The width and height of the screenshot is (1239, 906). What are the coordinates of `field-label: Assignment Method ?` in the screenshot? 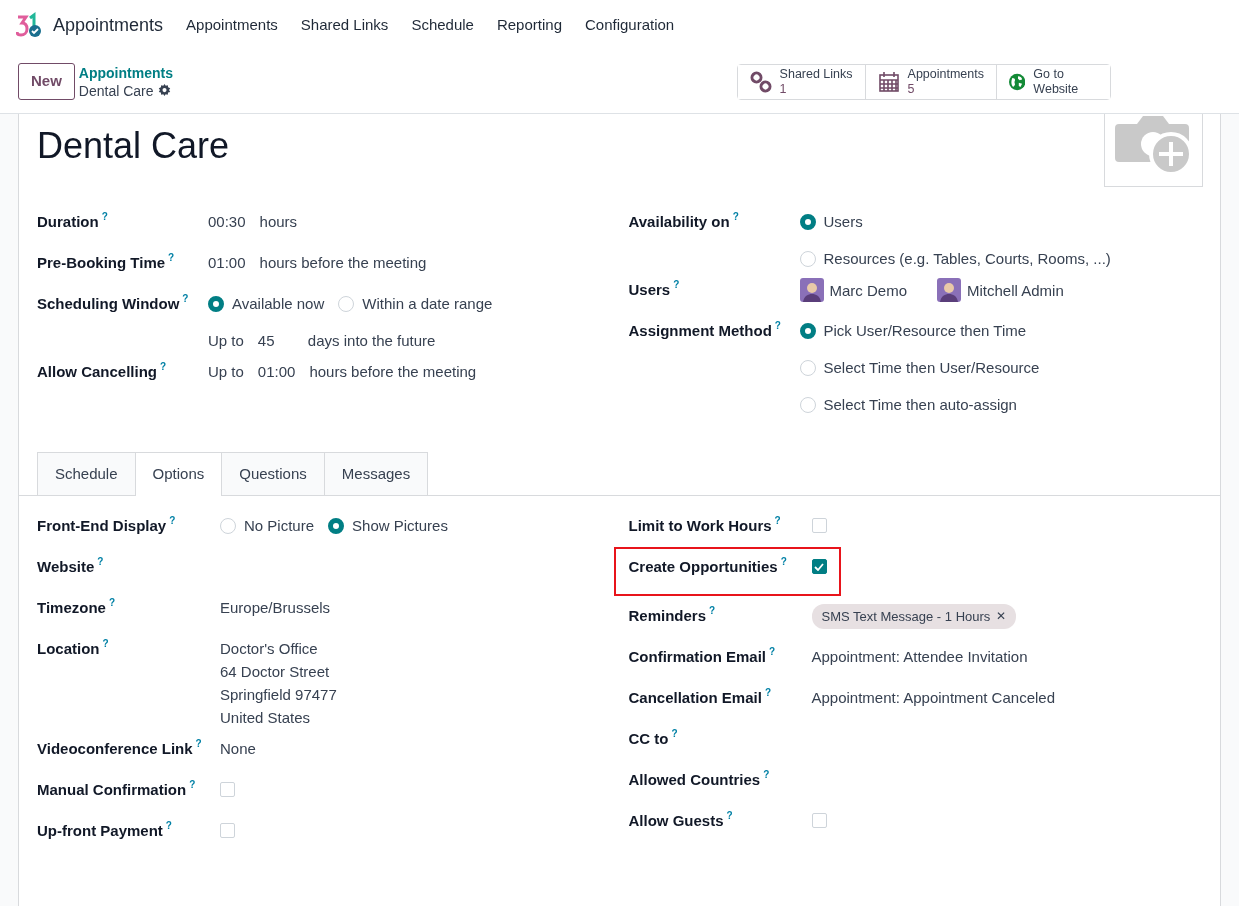 It's located at (704, 330).